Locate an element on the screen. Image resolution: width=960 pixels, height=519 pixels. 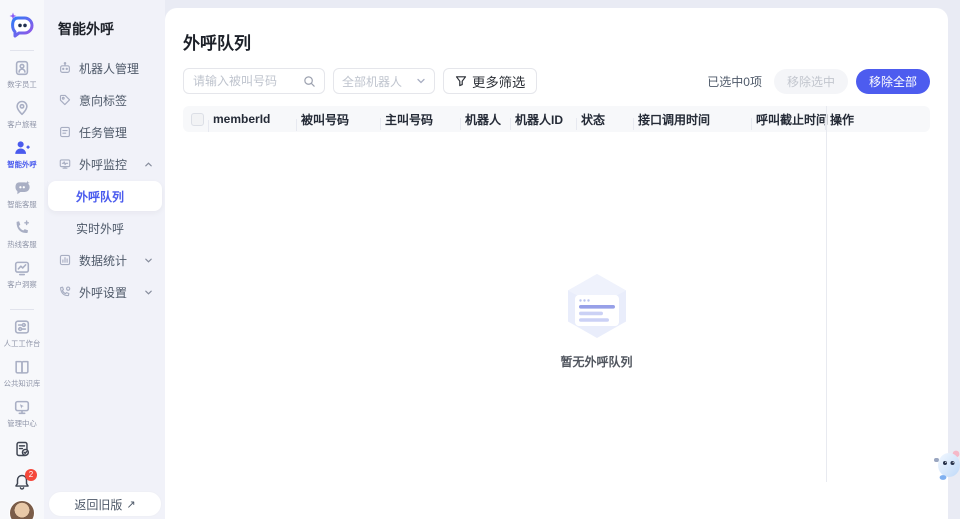
sidebar-item-label: 实时外呼 is located at coordinates (100, 228).